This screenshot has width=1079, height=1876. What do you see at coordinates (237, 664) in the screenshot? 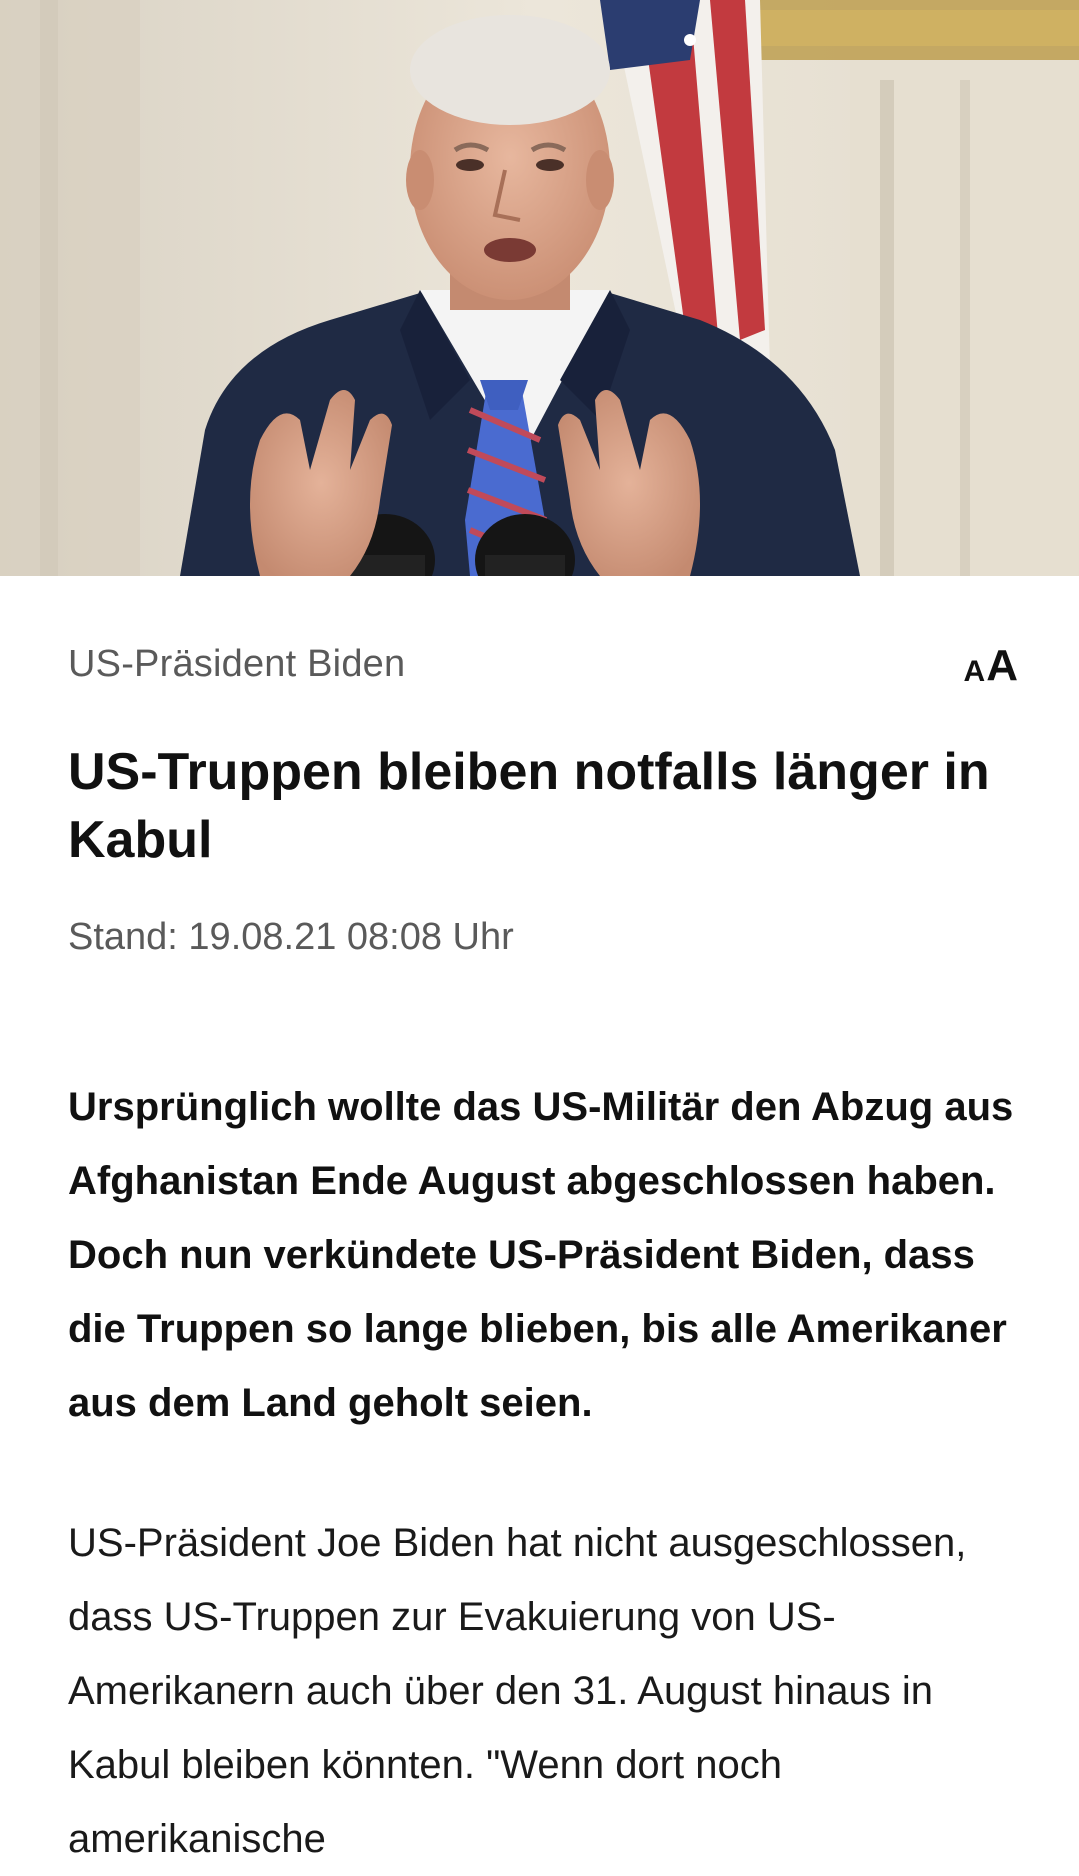
I see `article-topline: US-Präsident Biden` at bounding box center [237, 664].